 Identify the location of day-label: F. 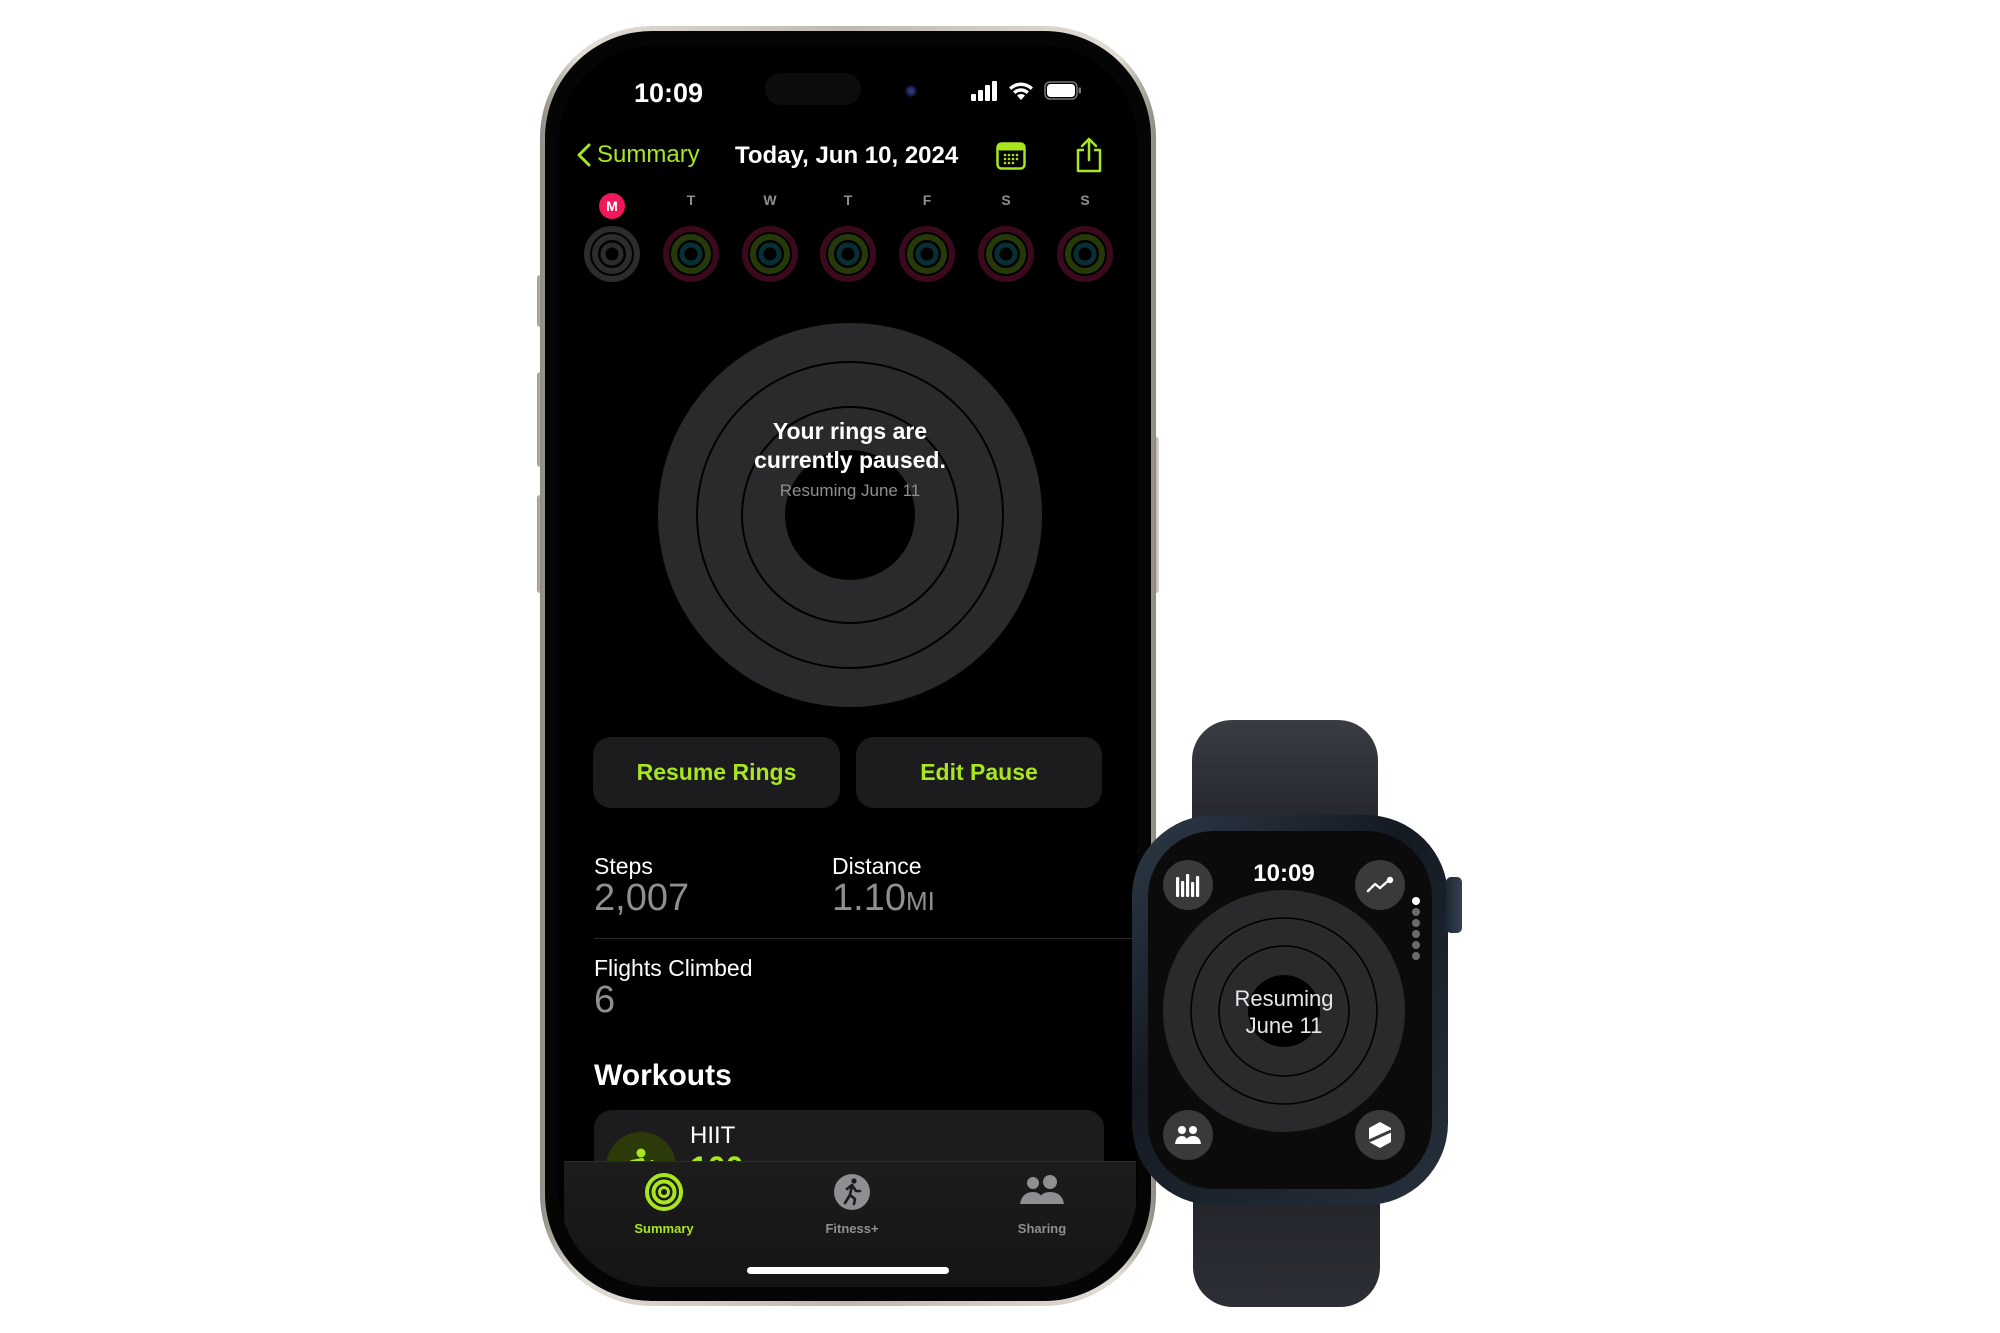
(927, 200).